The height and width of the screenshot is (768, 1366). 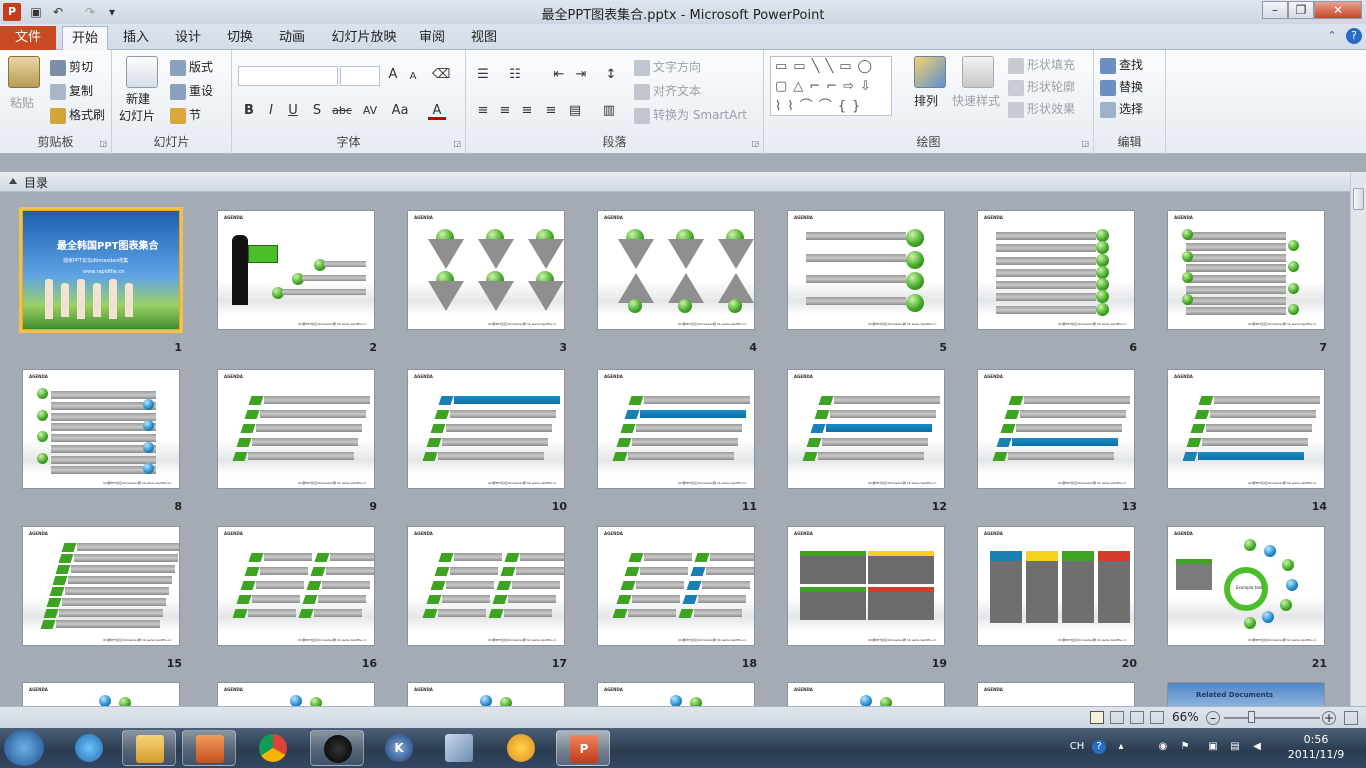 What do you see at coordinates (342, 111) in the screenshot?
I see `strikethrough-button: abc` at bounding box center [342, 111].